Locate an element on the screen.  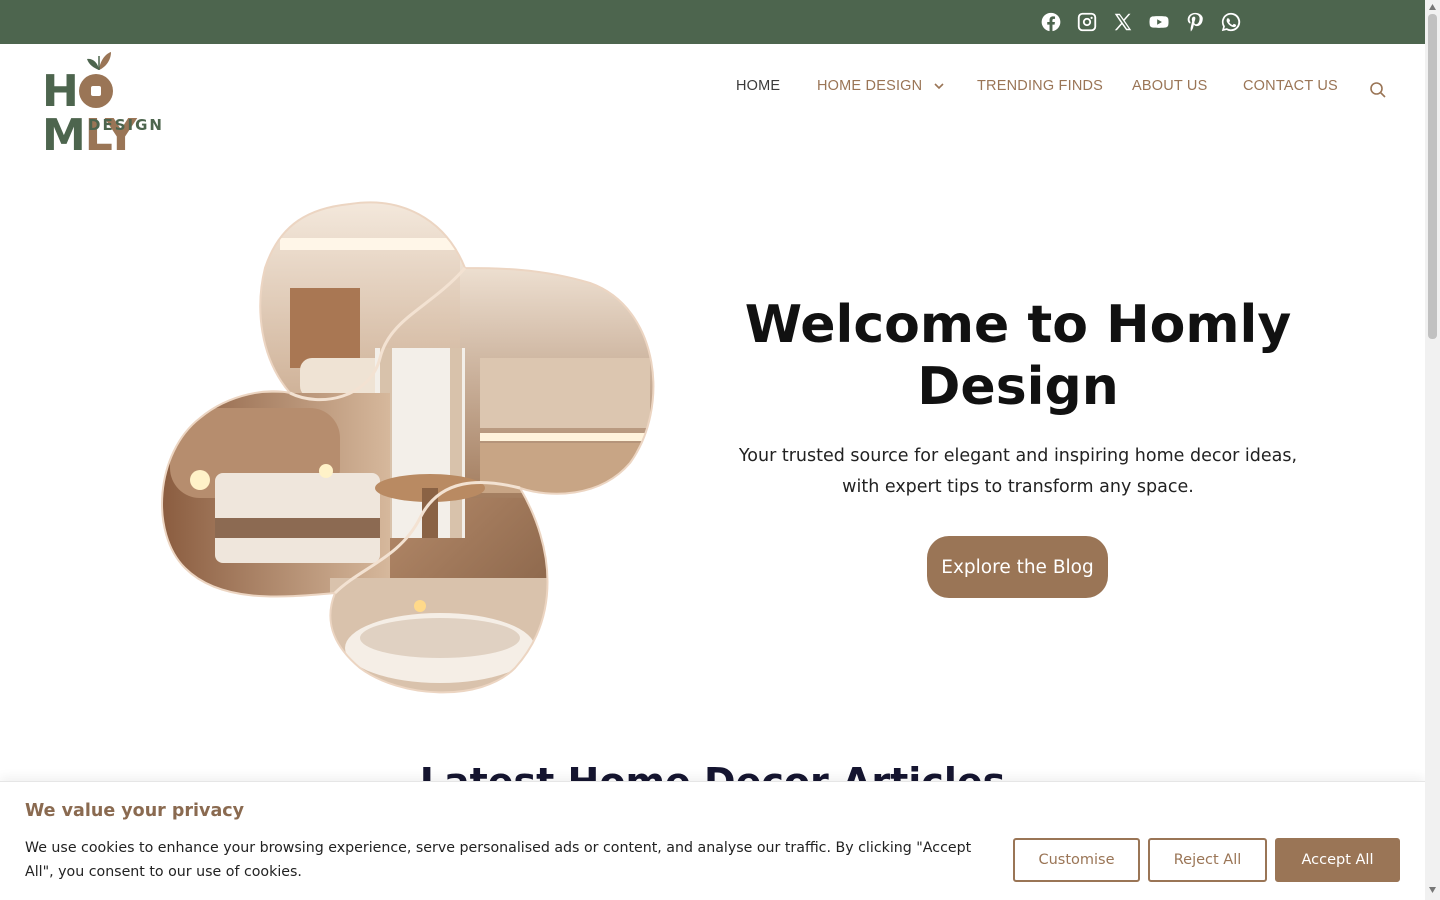
facebook-icon is located at coordinates (1051, 22).